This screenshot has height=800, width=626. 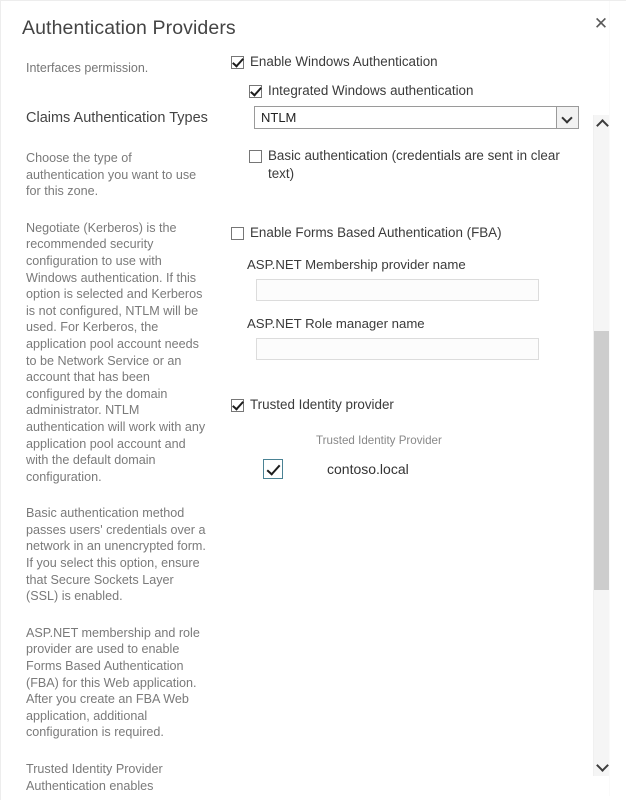 I want to click on dialog-bottom-edge, so click(x=313, y=798).